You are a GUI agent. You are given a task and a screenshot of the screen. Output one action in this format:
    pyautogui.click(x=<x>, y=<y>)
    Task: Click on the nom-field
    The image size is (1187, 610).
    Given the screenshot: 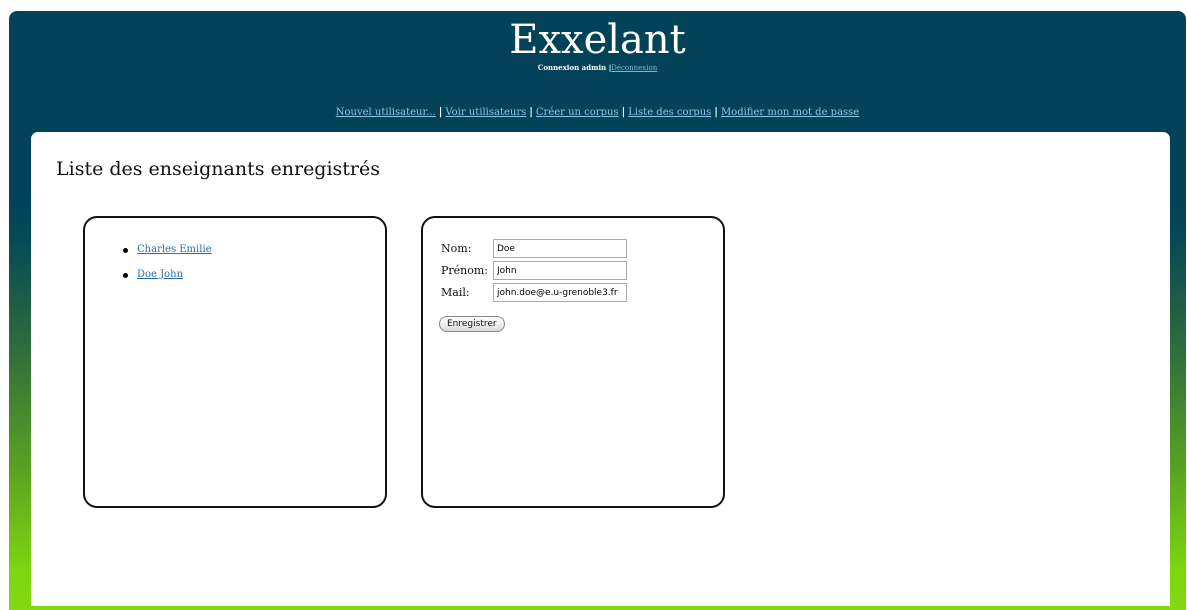 What is the action you would take?
    pyautogui.click(x=560, y=248)
    